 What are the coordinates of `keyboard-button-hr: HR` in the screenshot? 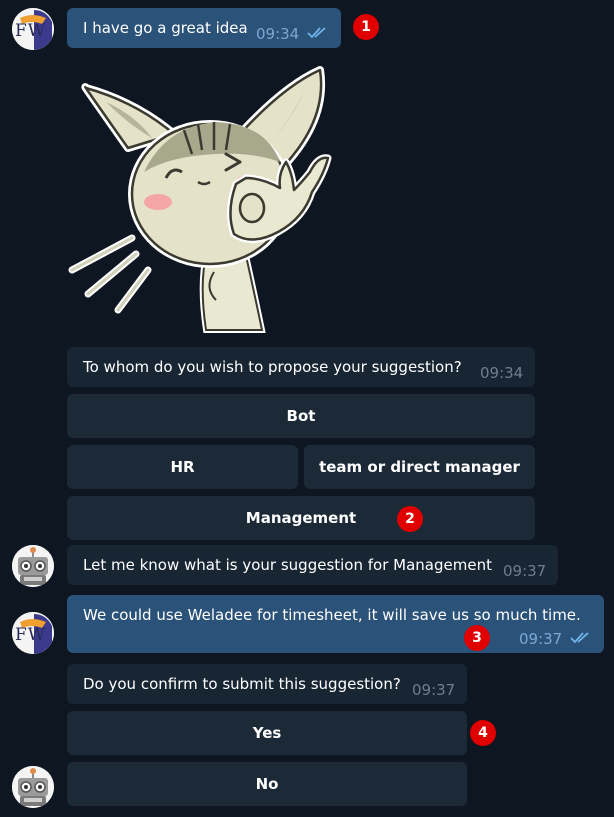 It's located at (182, 467).